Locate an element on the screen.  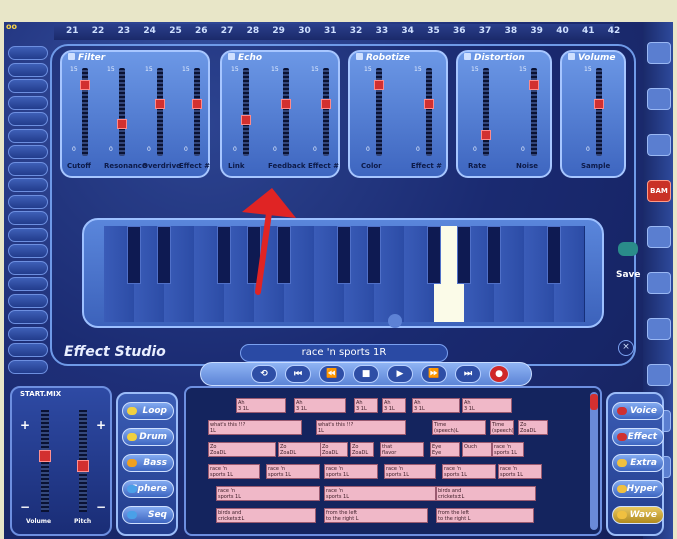
category-extra-button: Extra is located at coordinates (638, 463).